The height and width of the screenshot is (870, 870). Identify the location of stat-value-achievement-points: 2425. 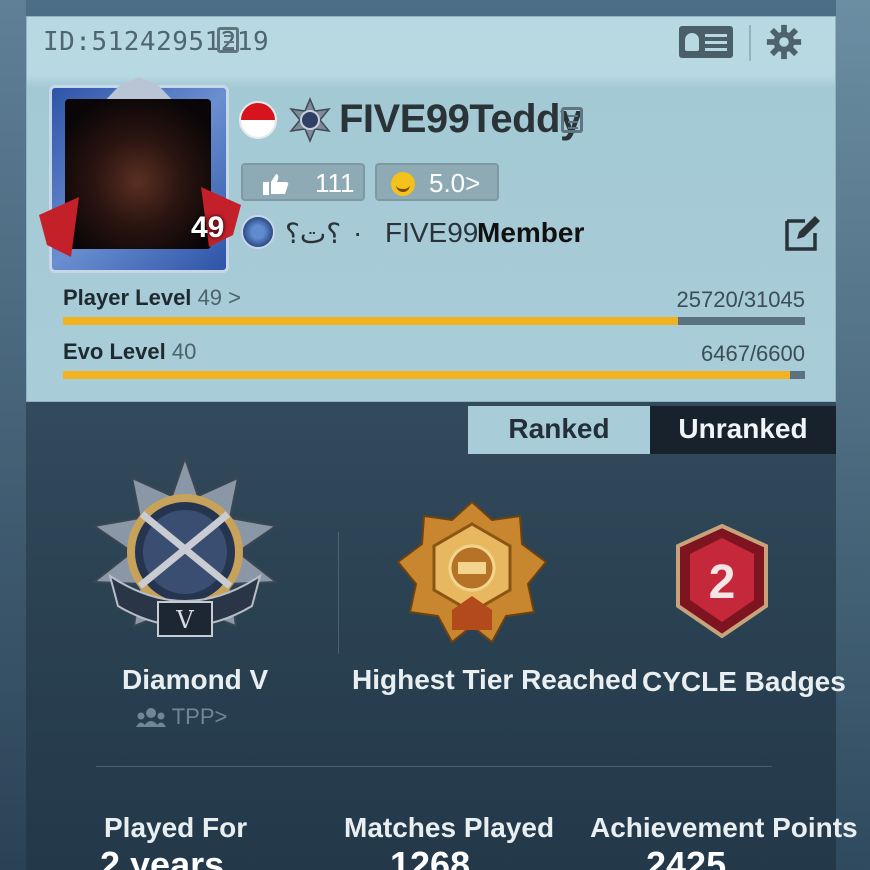
(686, 857).